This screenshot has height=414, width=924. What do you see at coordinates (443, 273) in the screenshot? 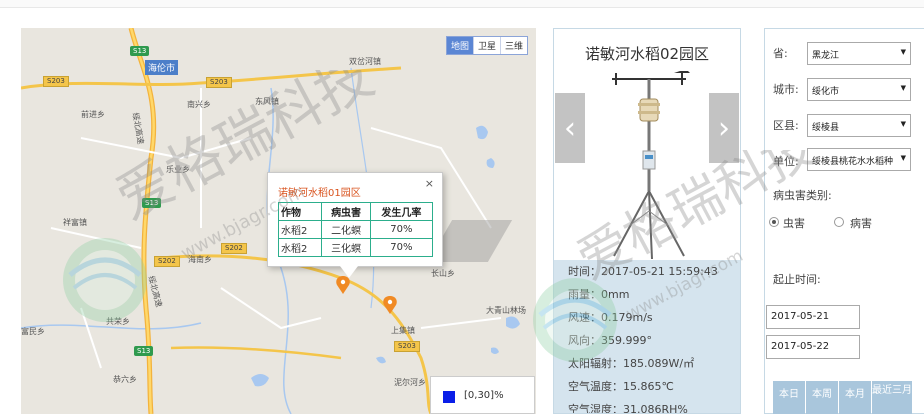
I see `map-place-label: 长山乡` at bounding box center [443, 273].